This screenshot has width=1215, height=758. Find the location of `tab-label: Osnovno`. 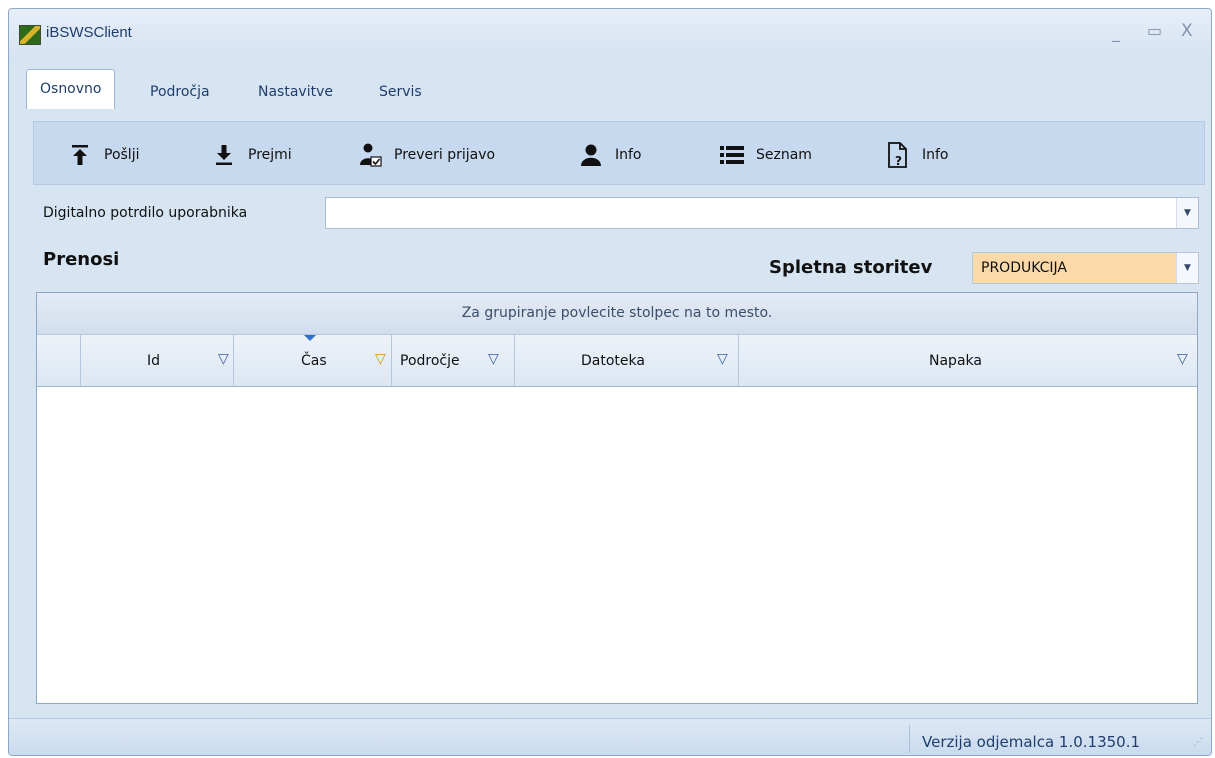

tab-label: Osnovno is located at coordinates (71, 89).